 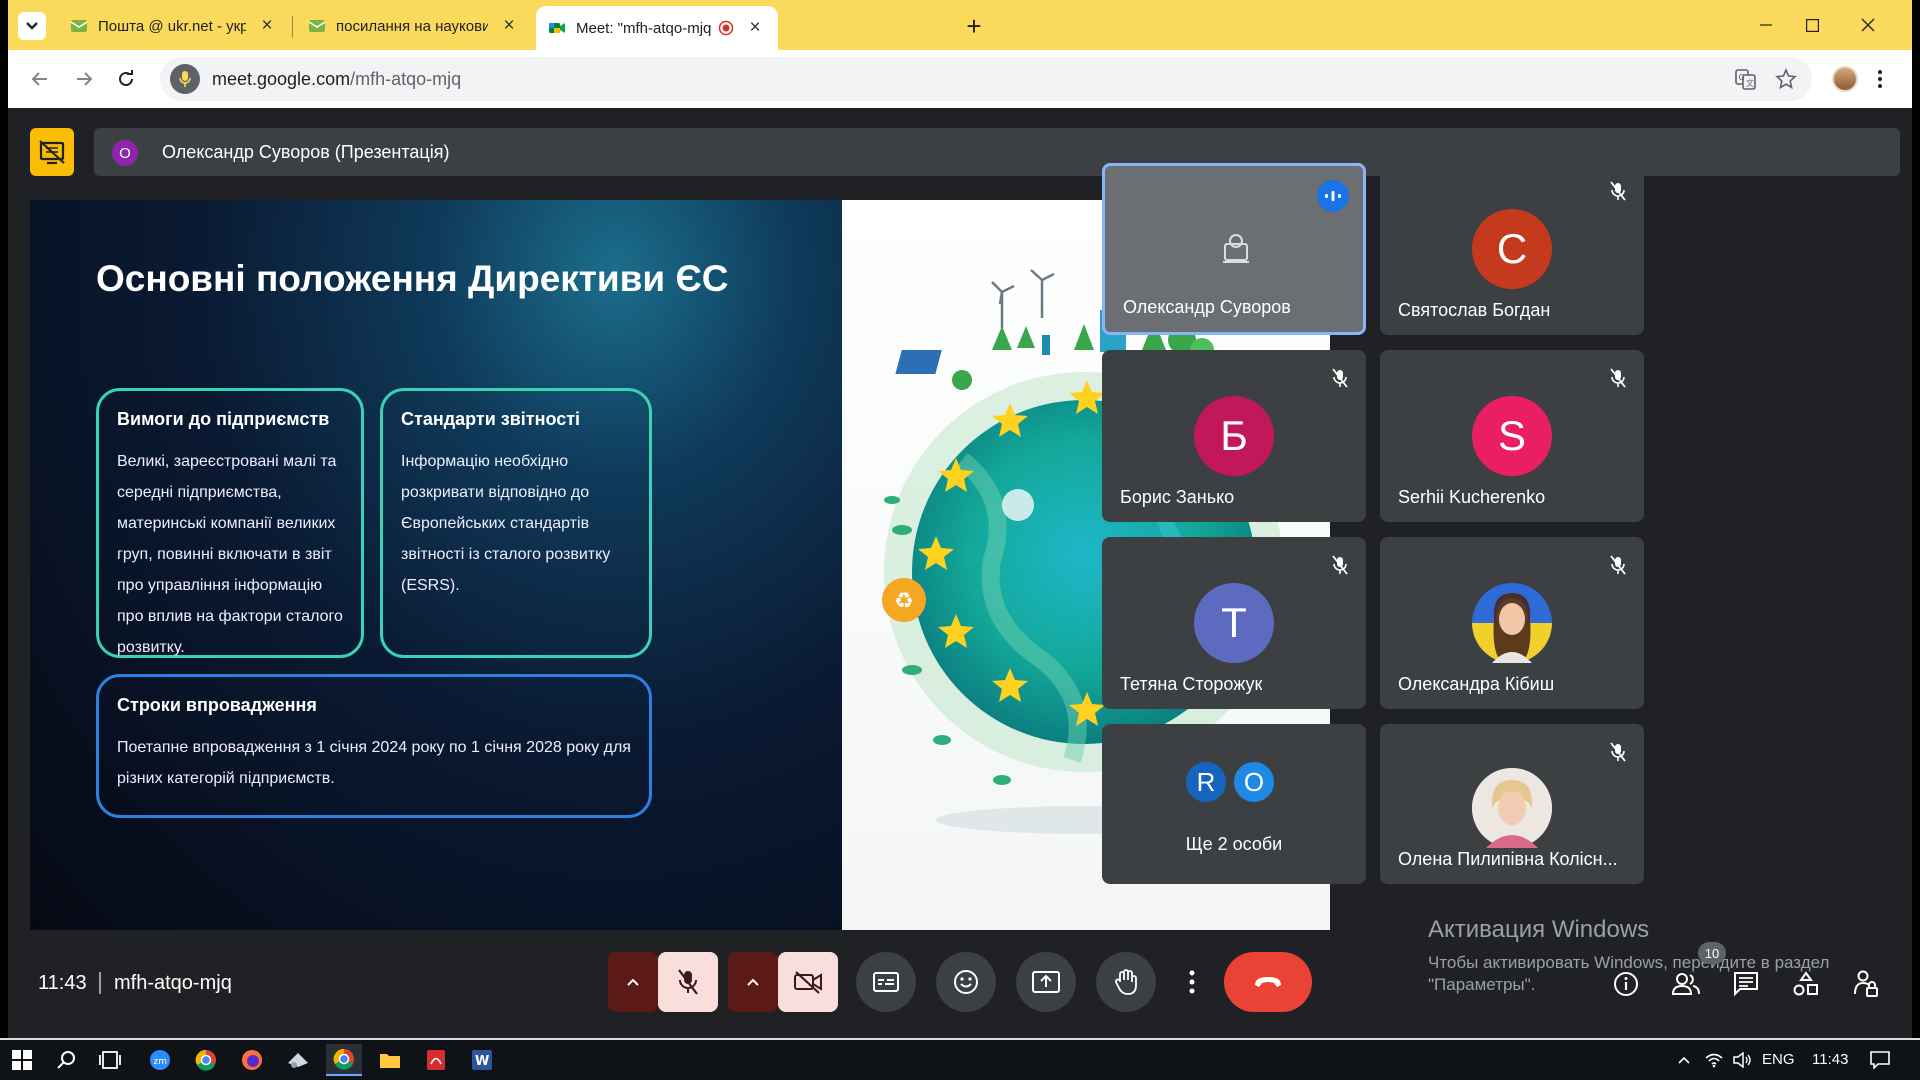 I want to click on presenting-screen-icon, so click(x=1236, y=248).